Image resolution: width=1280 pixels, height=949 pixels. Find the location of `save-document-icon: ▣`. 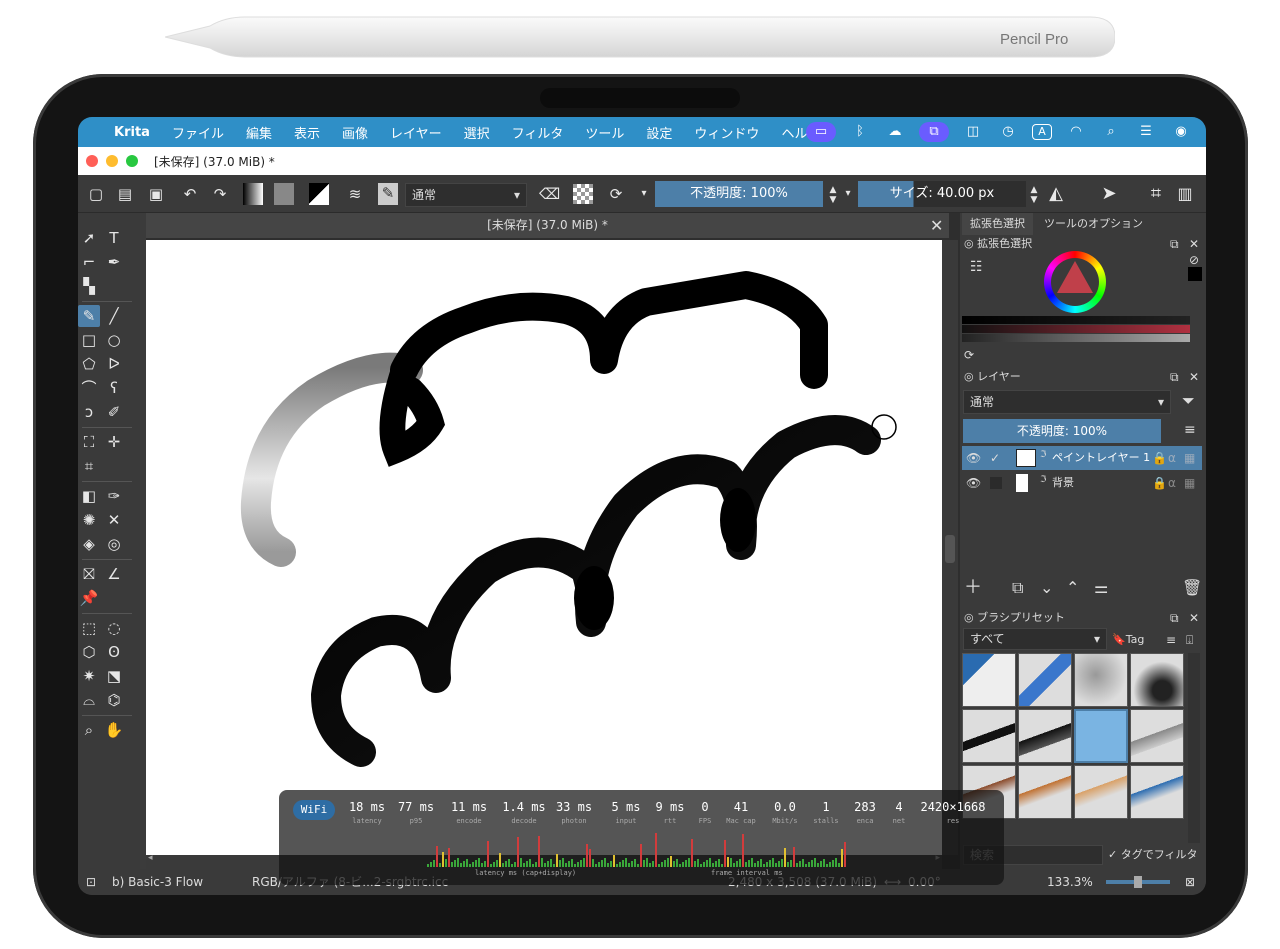

save-document-icon: ▣ is located at coordinates (156, 194).